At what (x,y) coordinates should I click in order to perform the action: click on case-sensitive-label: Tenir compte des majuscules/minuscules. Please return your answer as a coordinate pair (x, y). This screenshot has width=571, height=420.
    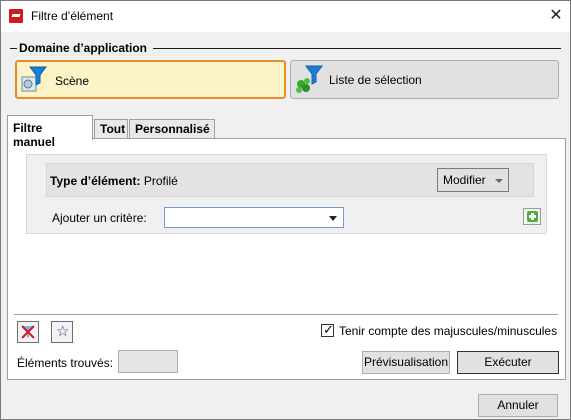
    Looking at the image, I should click on (448, 331).